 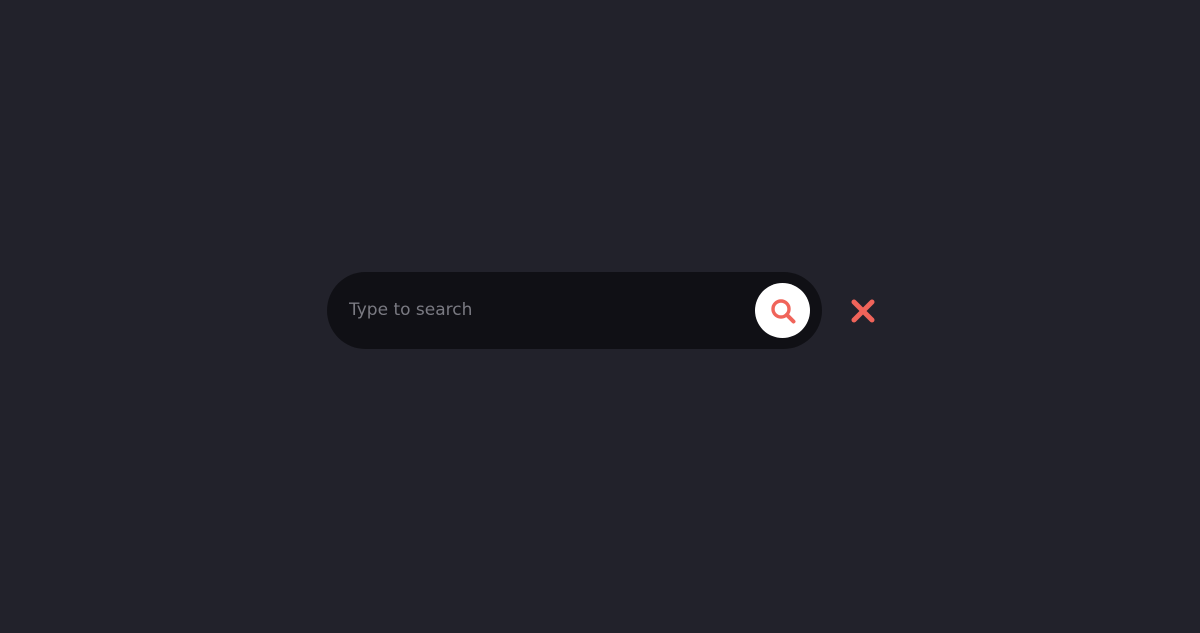 I want to click on search-button, so click(x=782, y=310).